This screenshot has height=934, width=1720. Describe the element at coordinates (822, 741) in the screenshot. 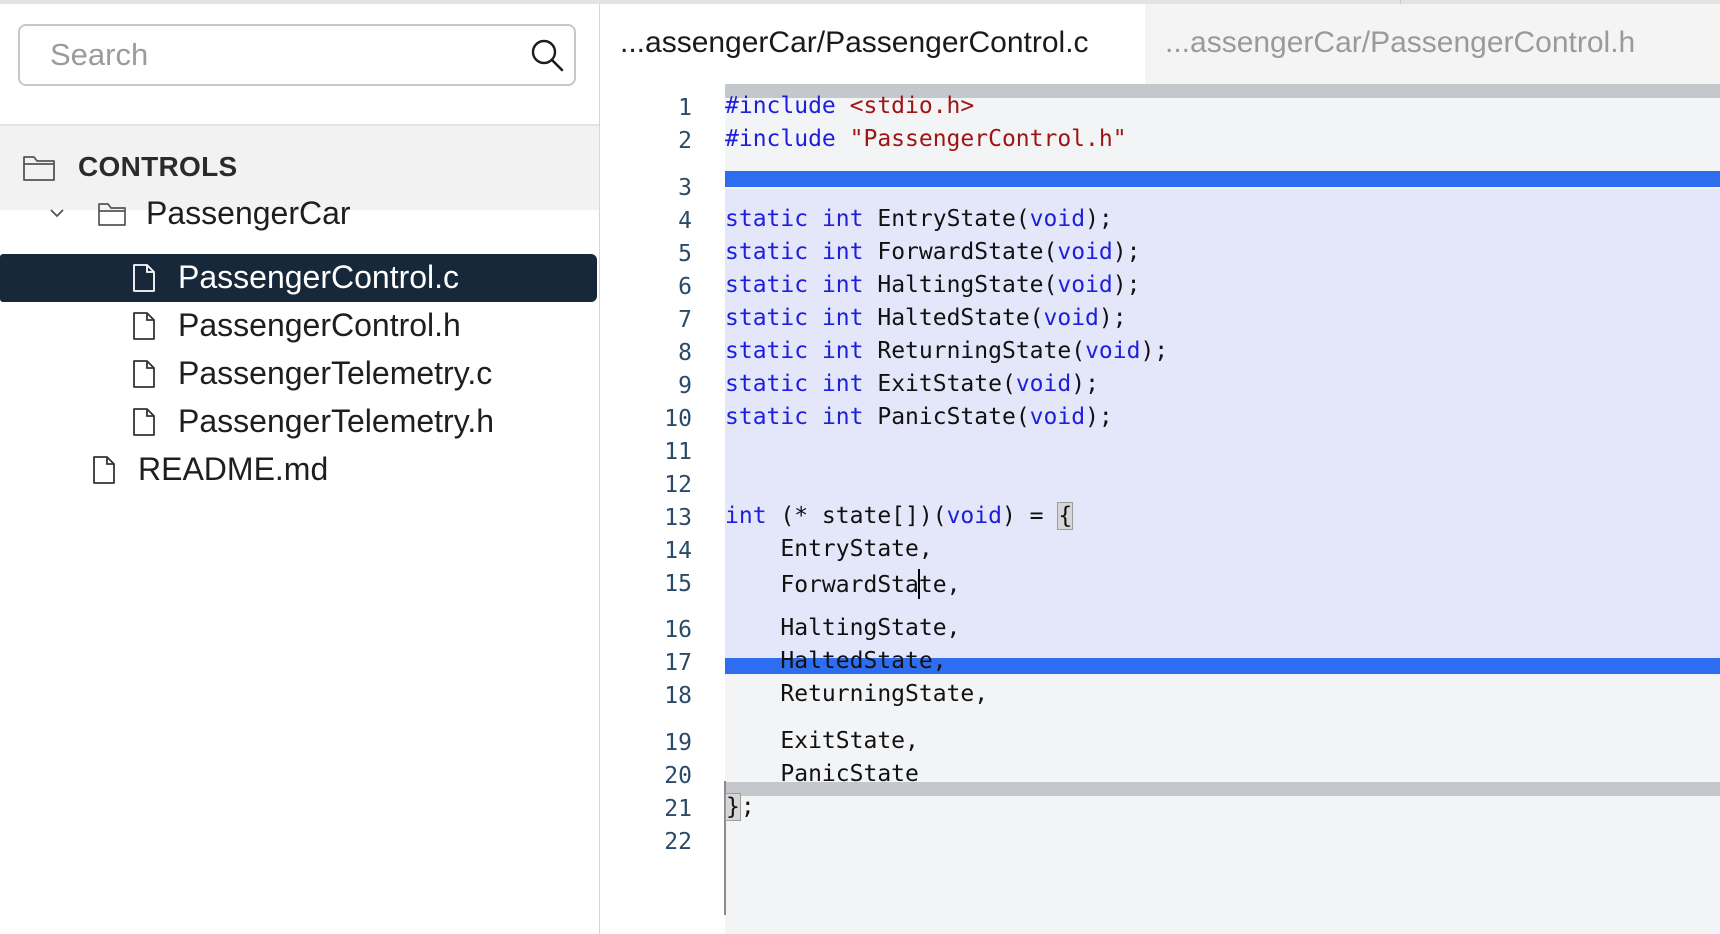

I see `code-line: ExitState,` at that location.